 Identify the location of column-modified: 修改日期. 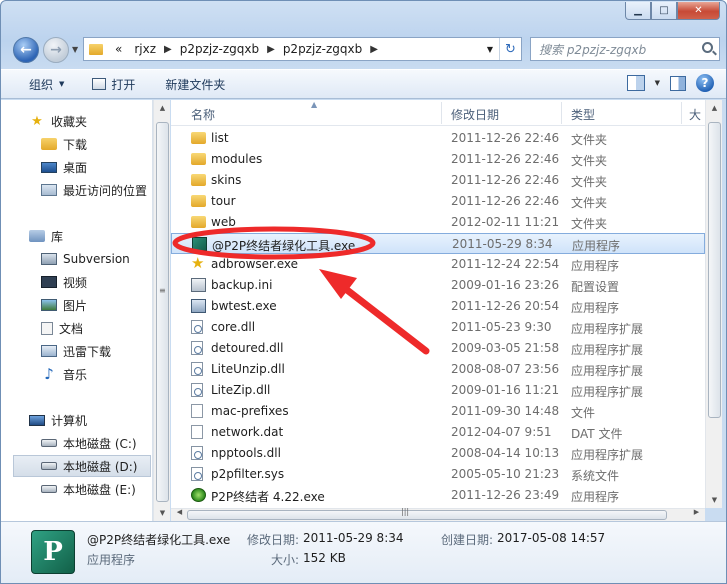
(475, 114).